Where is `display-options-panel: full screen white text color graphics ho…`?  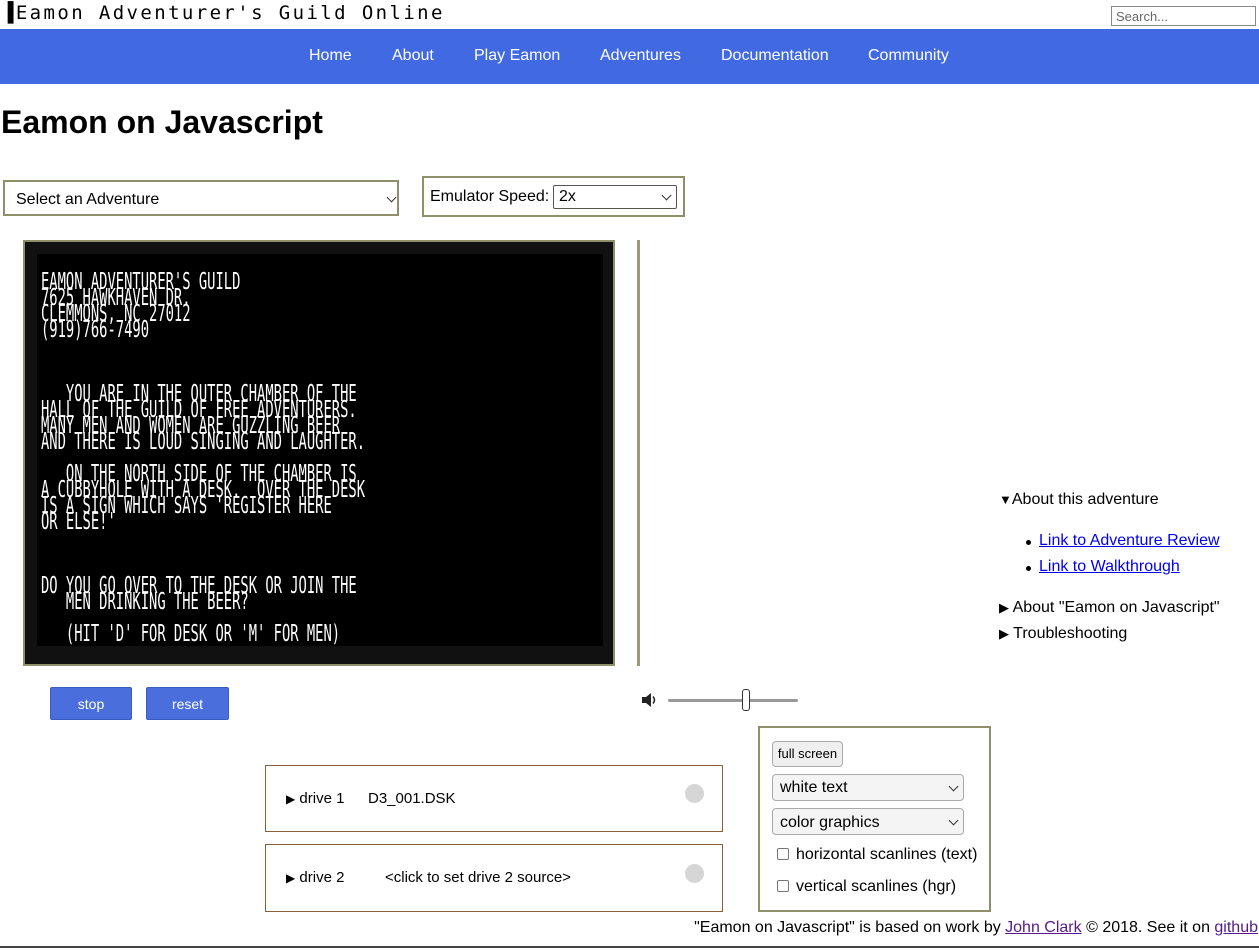 display-options-panel: full screen white text color graphics ho… is located at coordinates (874, 819).